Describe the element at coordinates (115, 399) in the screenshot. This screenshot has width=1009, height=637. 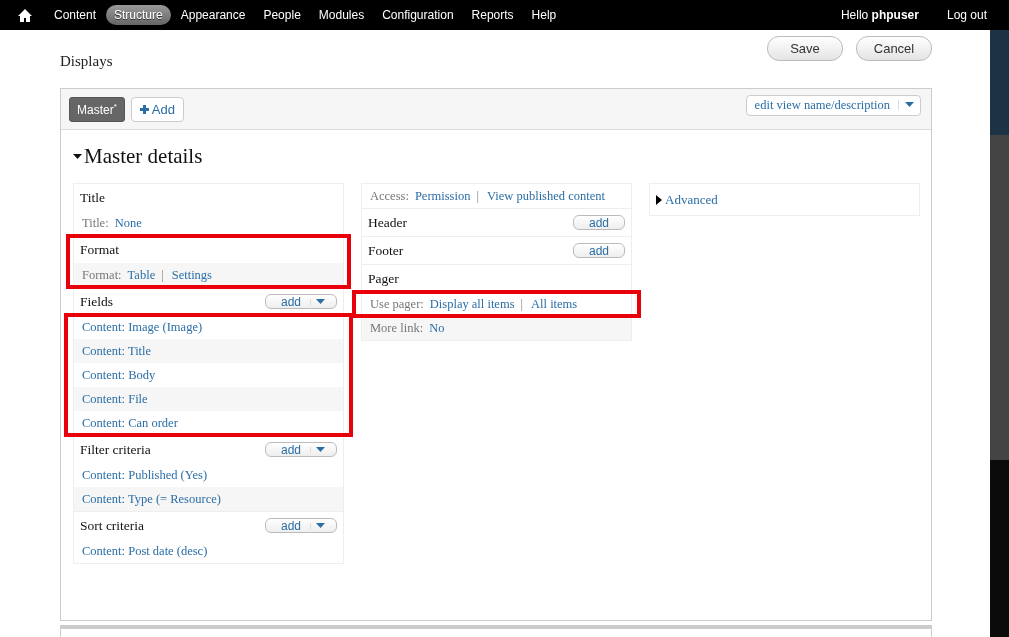
I see `item-link: Content: File` at that location.